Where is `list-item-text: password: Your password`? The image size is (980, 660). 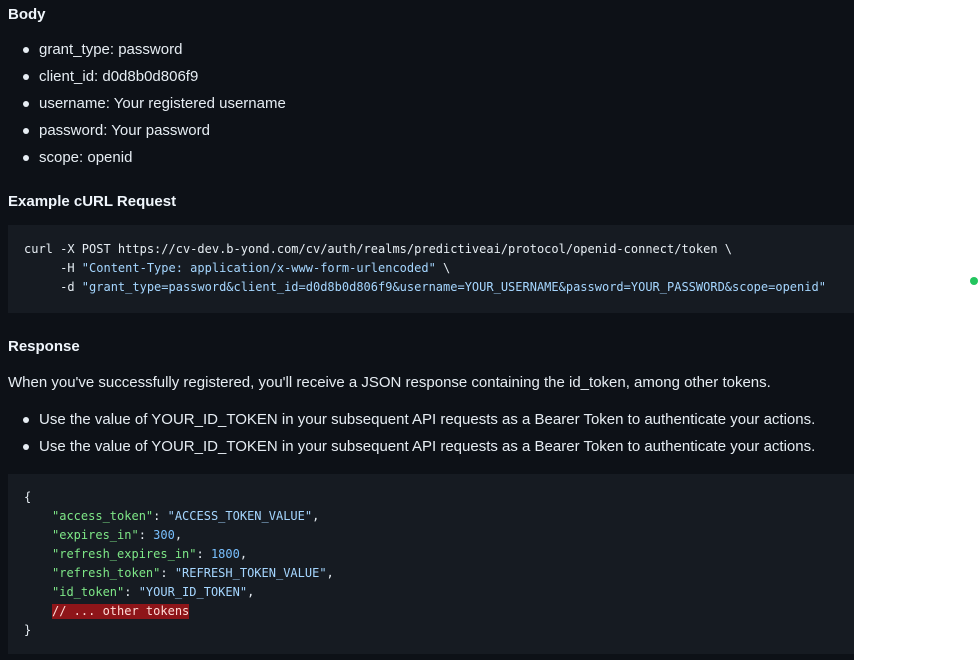
list-item-text: password: Your password is located at coordinates (124, 130).